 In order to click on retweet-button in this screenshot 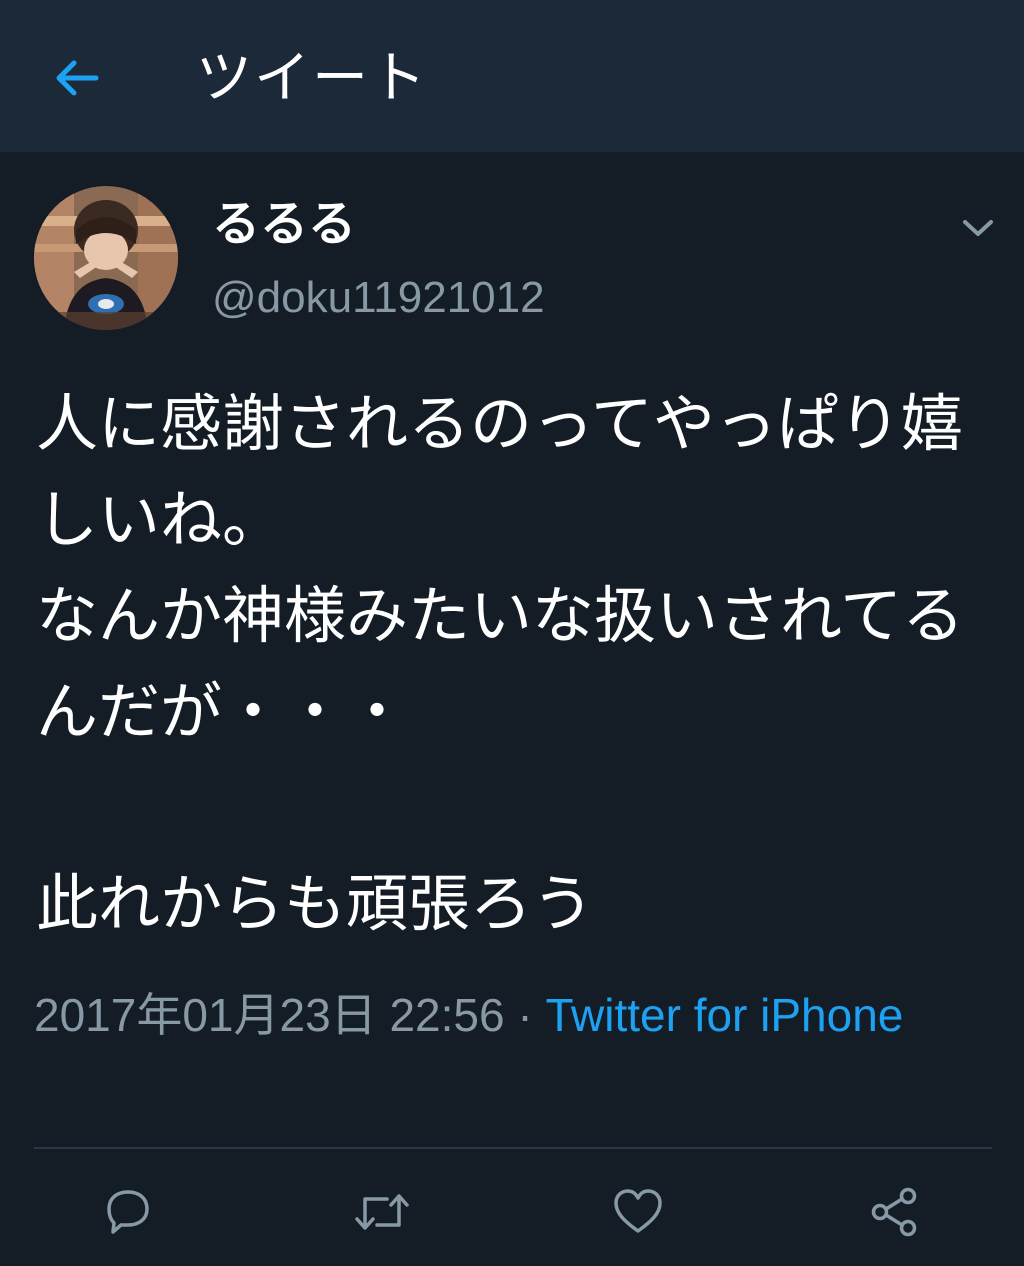, I will do `click(382, 1212)`.